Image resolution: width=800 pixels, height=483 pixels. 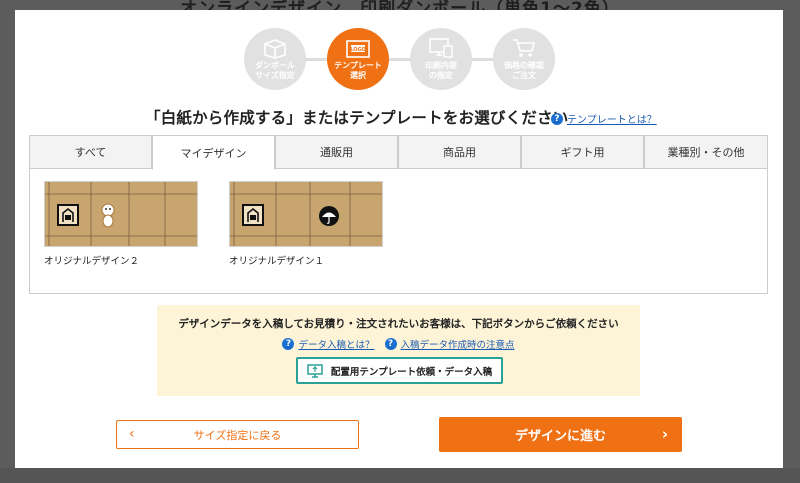 I want to click on next-label: デザインに進む, so click(x=560, y=436).